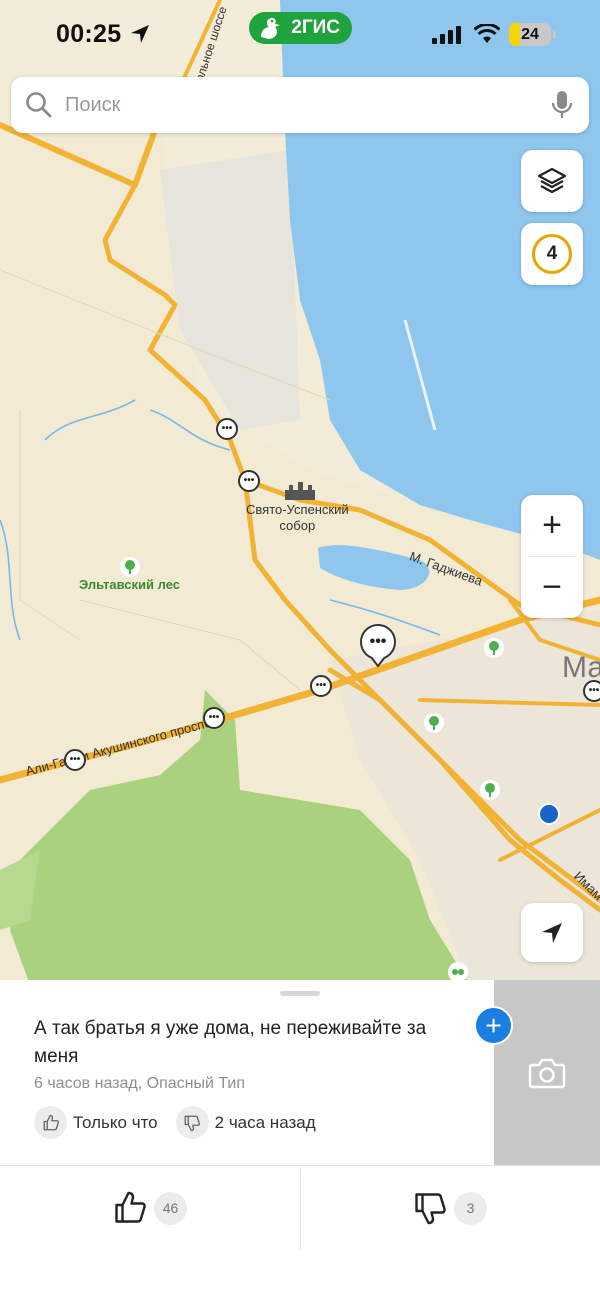 This screenshot has width=600, height=1297. What do you see at coordinates (140, 34) in the screenshot?
I see `location-arrow-icon` at bounding box center [140, 34].